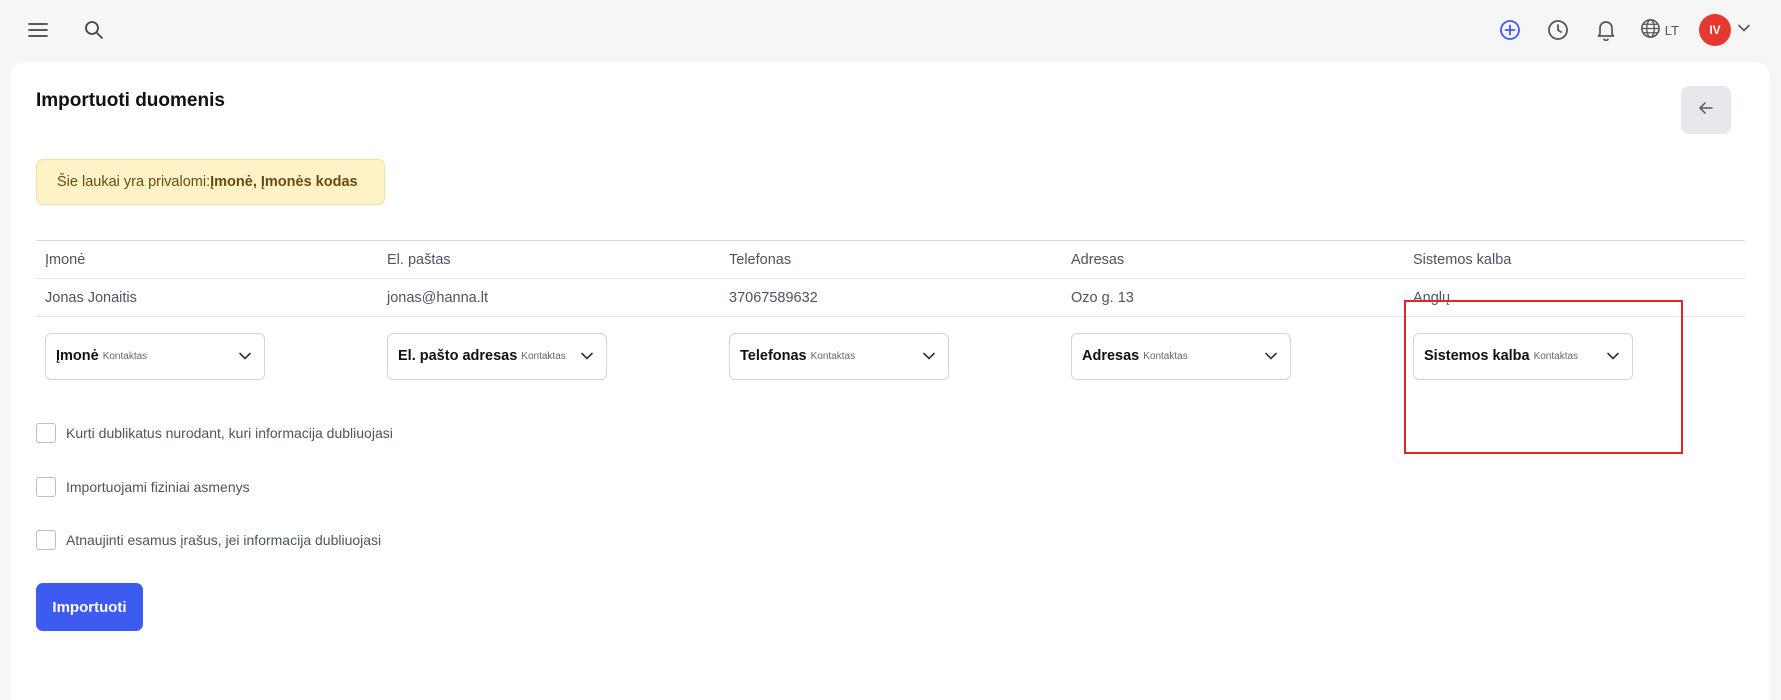  What do you see at coordinates (1462, 259) in the screenshot?
I see `column-header: Sistemos kalba` at bounding box center [1462, 259].